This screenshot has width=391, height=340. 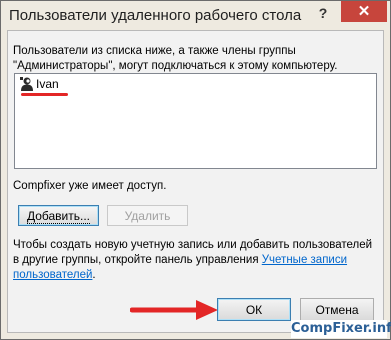 I want to click on annotation-underline, so click(x=44, y=94).